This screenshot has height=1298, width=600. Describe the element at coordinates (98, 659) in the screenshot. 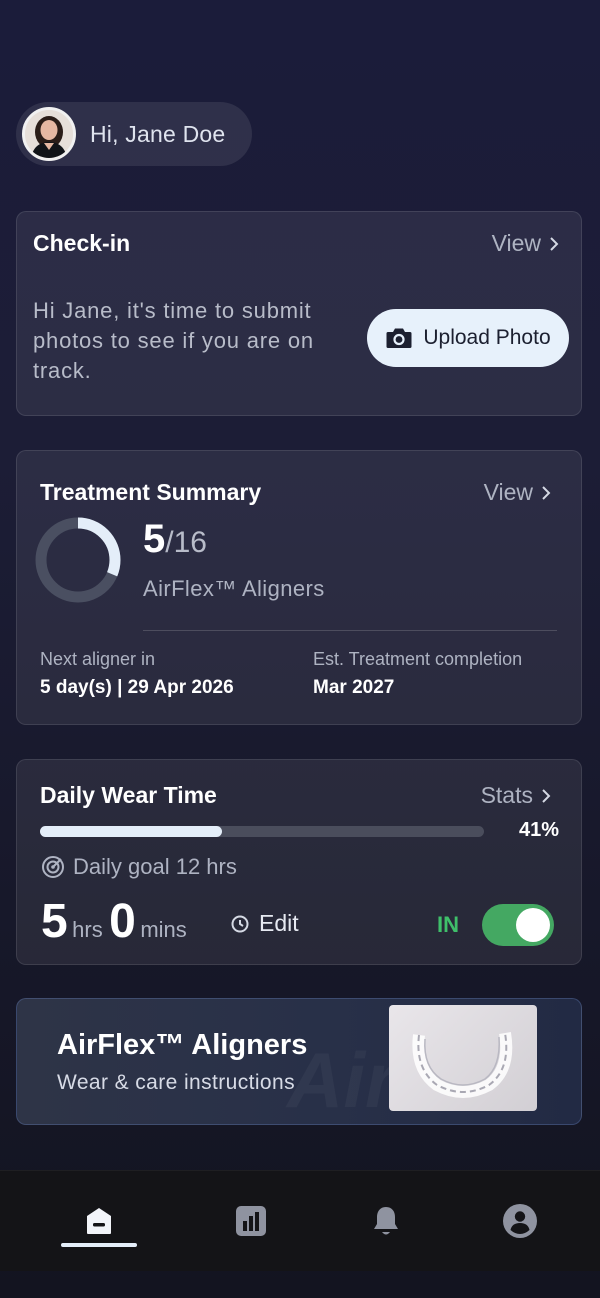

I see `next-aligner-label: Next aligner in` at that location.